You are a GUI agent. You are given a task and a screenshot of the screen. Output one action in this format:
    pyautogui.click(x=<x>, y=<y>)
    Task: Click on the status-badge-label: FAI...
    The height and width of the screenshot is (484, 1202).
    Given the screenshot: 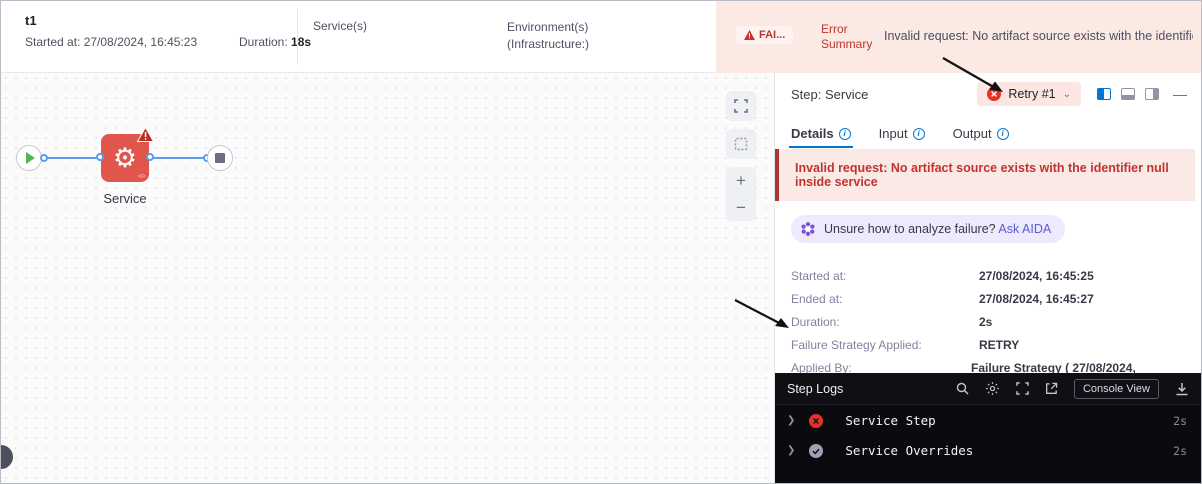 What is the action you would take?
    pyautogui.click(x=772, y=35)
    